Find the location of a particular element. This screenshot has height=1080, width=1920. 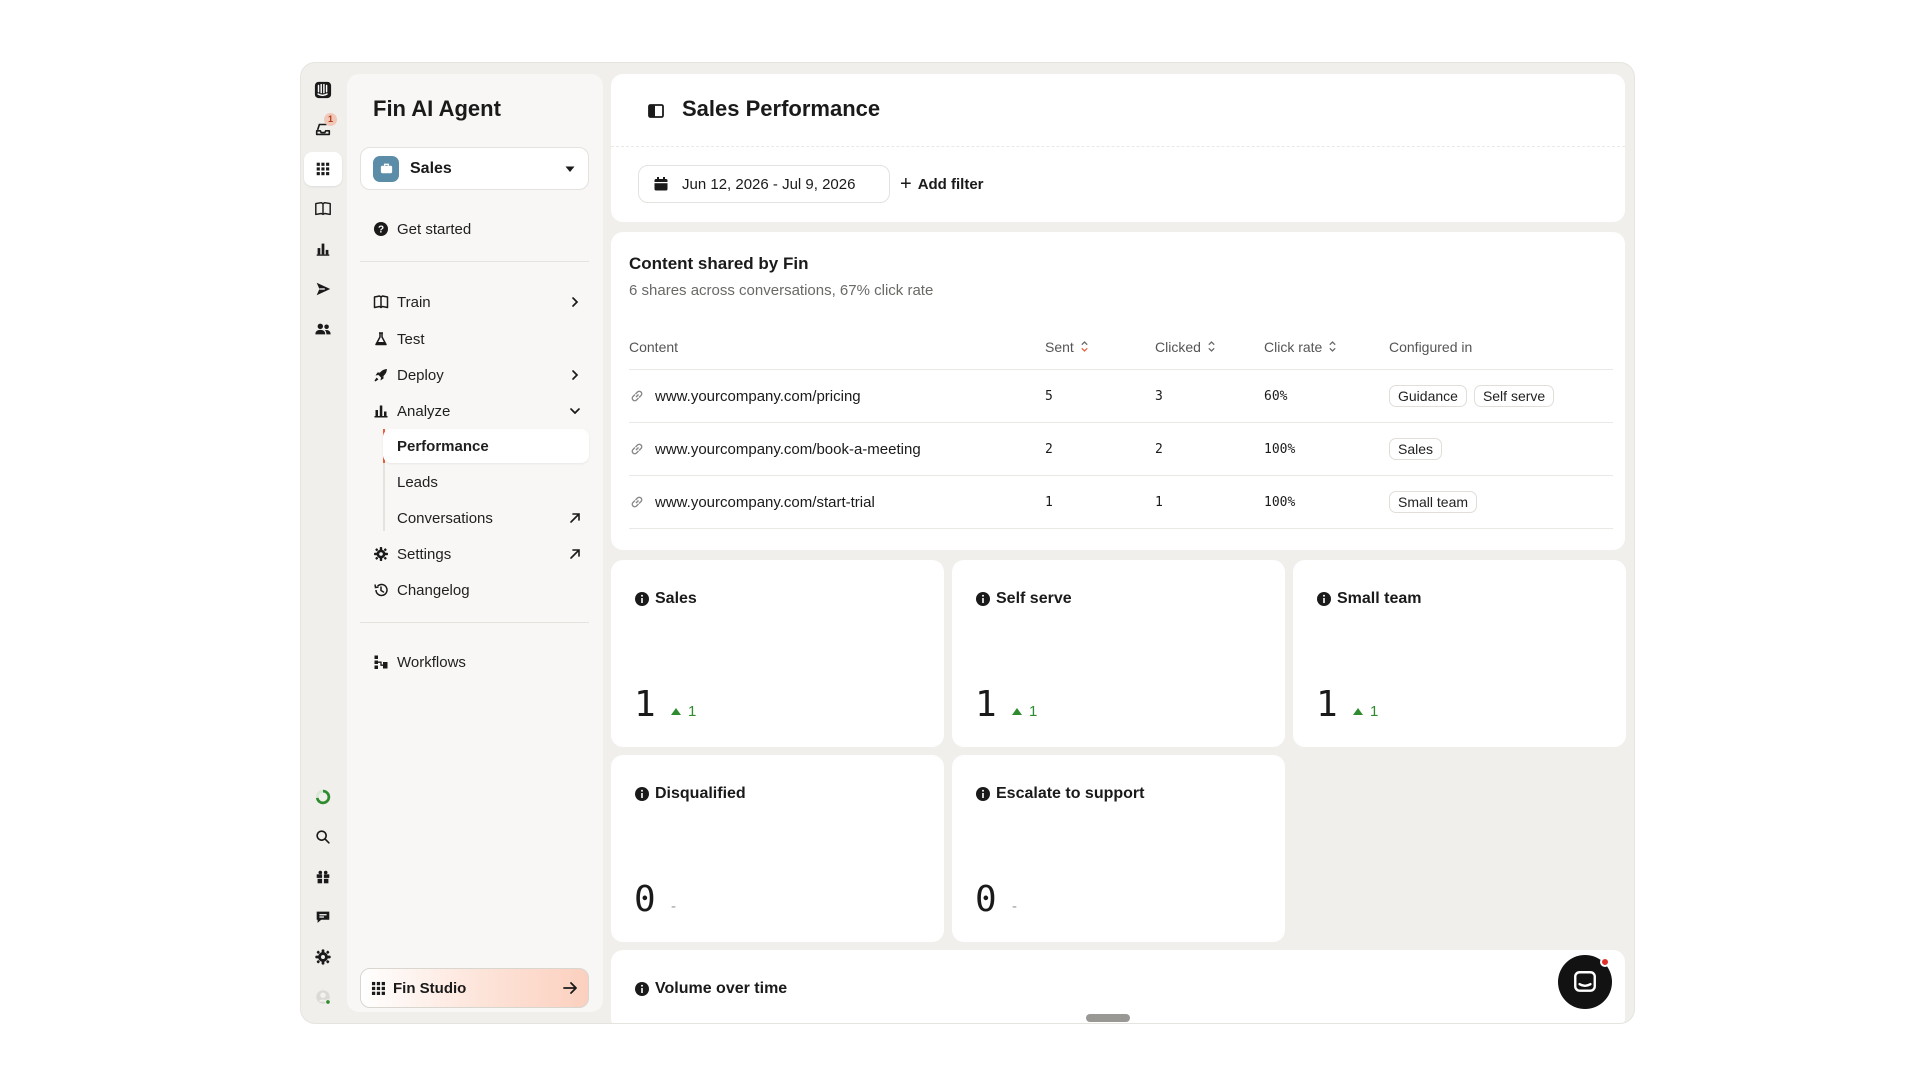

click-rate-value: 60% is located at coordinates (1276, 396).